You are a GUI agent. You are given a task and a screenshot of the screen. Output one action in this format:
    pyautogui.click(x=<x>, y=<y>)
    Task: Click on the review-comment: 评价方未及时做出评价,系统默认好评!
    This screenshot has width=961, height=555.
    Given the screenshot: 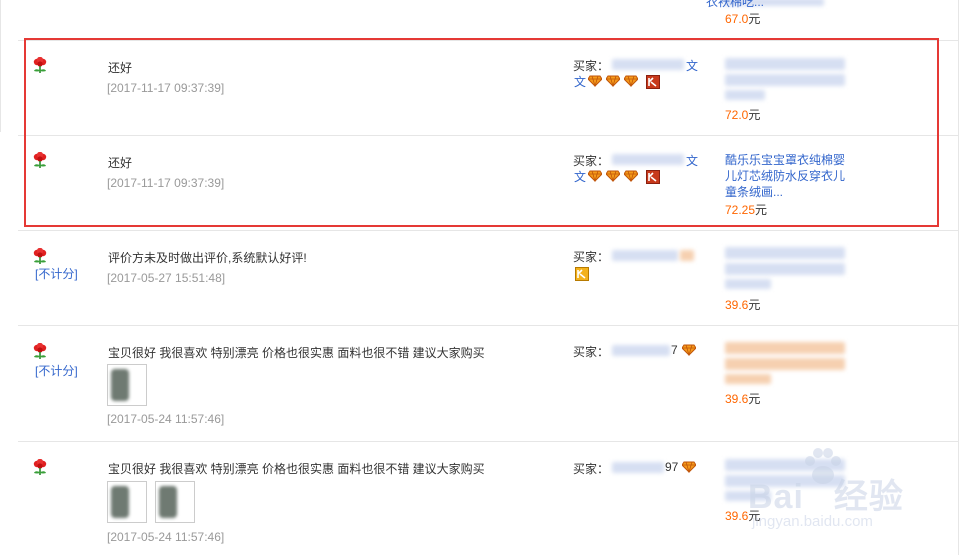 What is the action you would take?
    pyautogui.click(x=207, y=258)
    